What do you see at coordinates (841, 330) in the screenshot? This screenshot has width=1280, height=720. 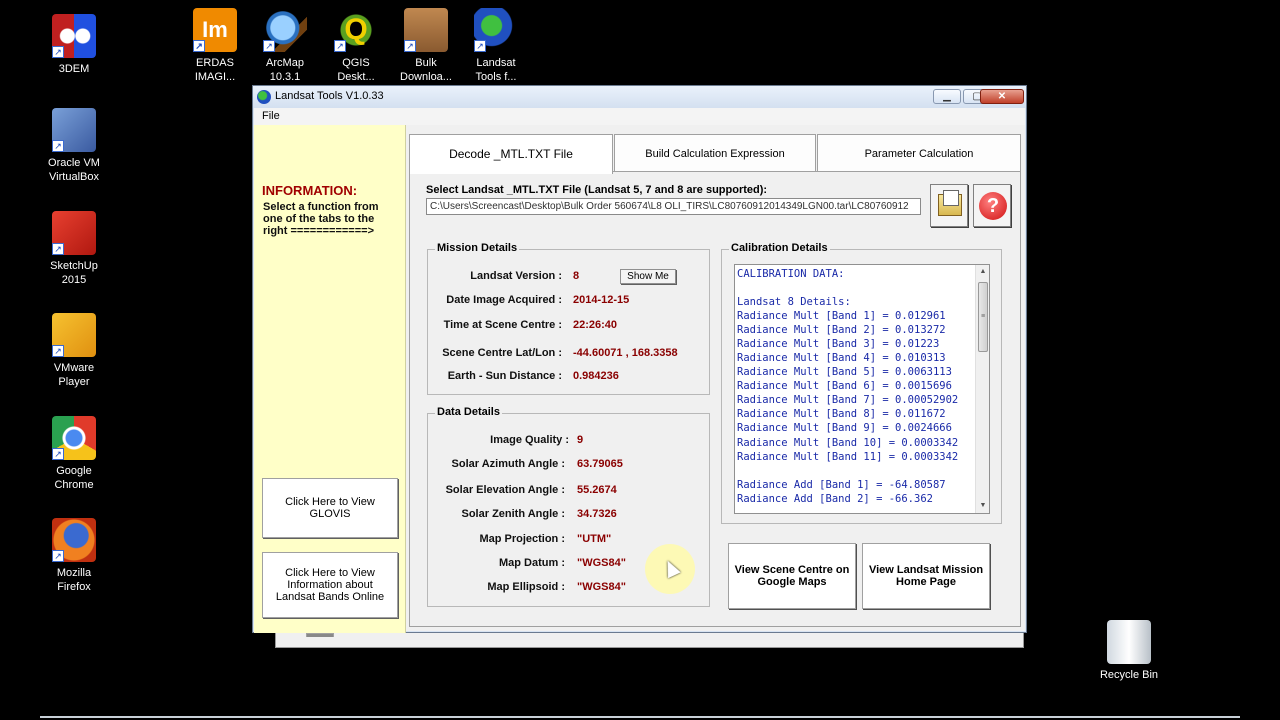 I see `calibration-line: Radiance Mult [Band 2] = 0.013272` at bounding box center [841, 330].